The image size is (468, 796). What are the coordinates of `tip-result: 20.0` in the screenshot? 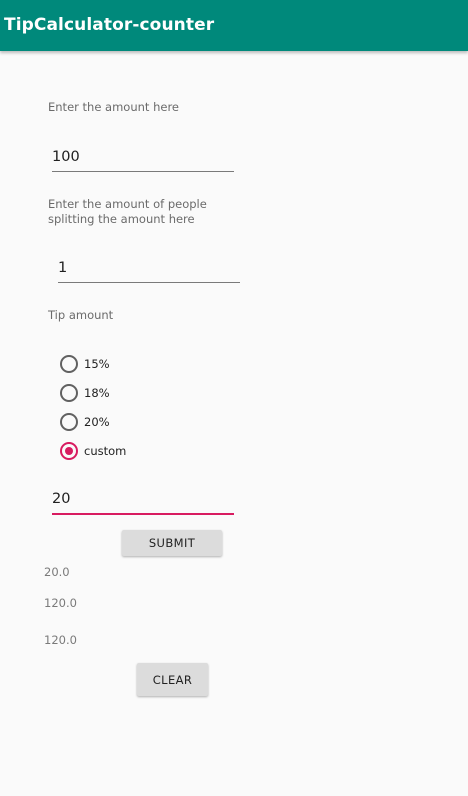 It's located at (57, 572).